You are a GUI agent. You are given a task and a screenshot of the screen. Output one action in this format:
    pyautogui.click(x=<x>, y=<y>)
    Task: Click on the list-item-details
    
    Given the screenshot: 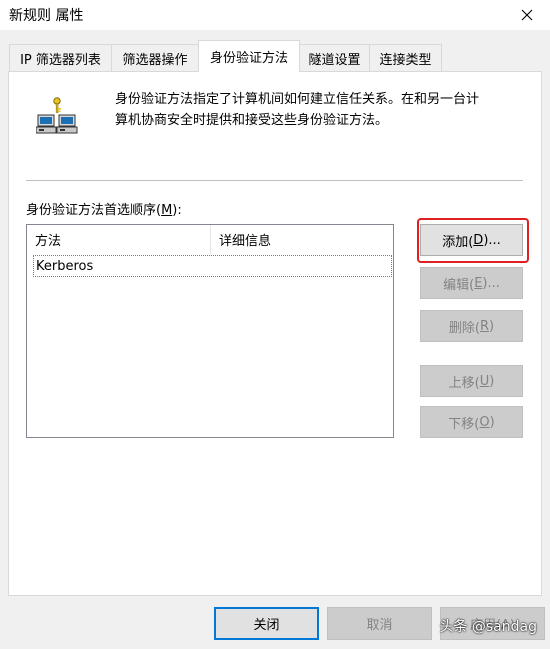 What is the action you would take?
    pyautogui.click(x=213, y=266)
    